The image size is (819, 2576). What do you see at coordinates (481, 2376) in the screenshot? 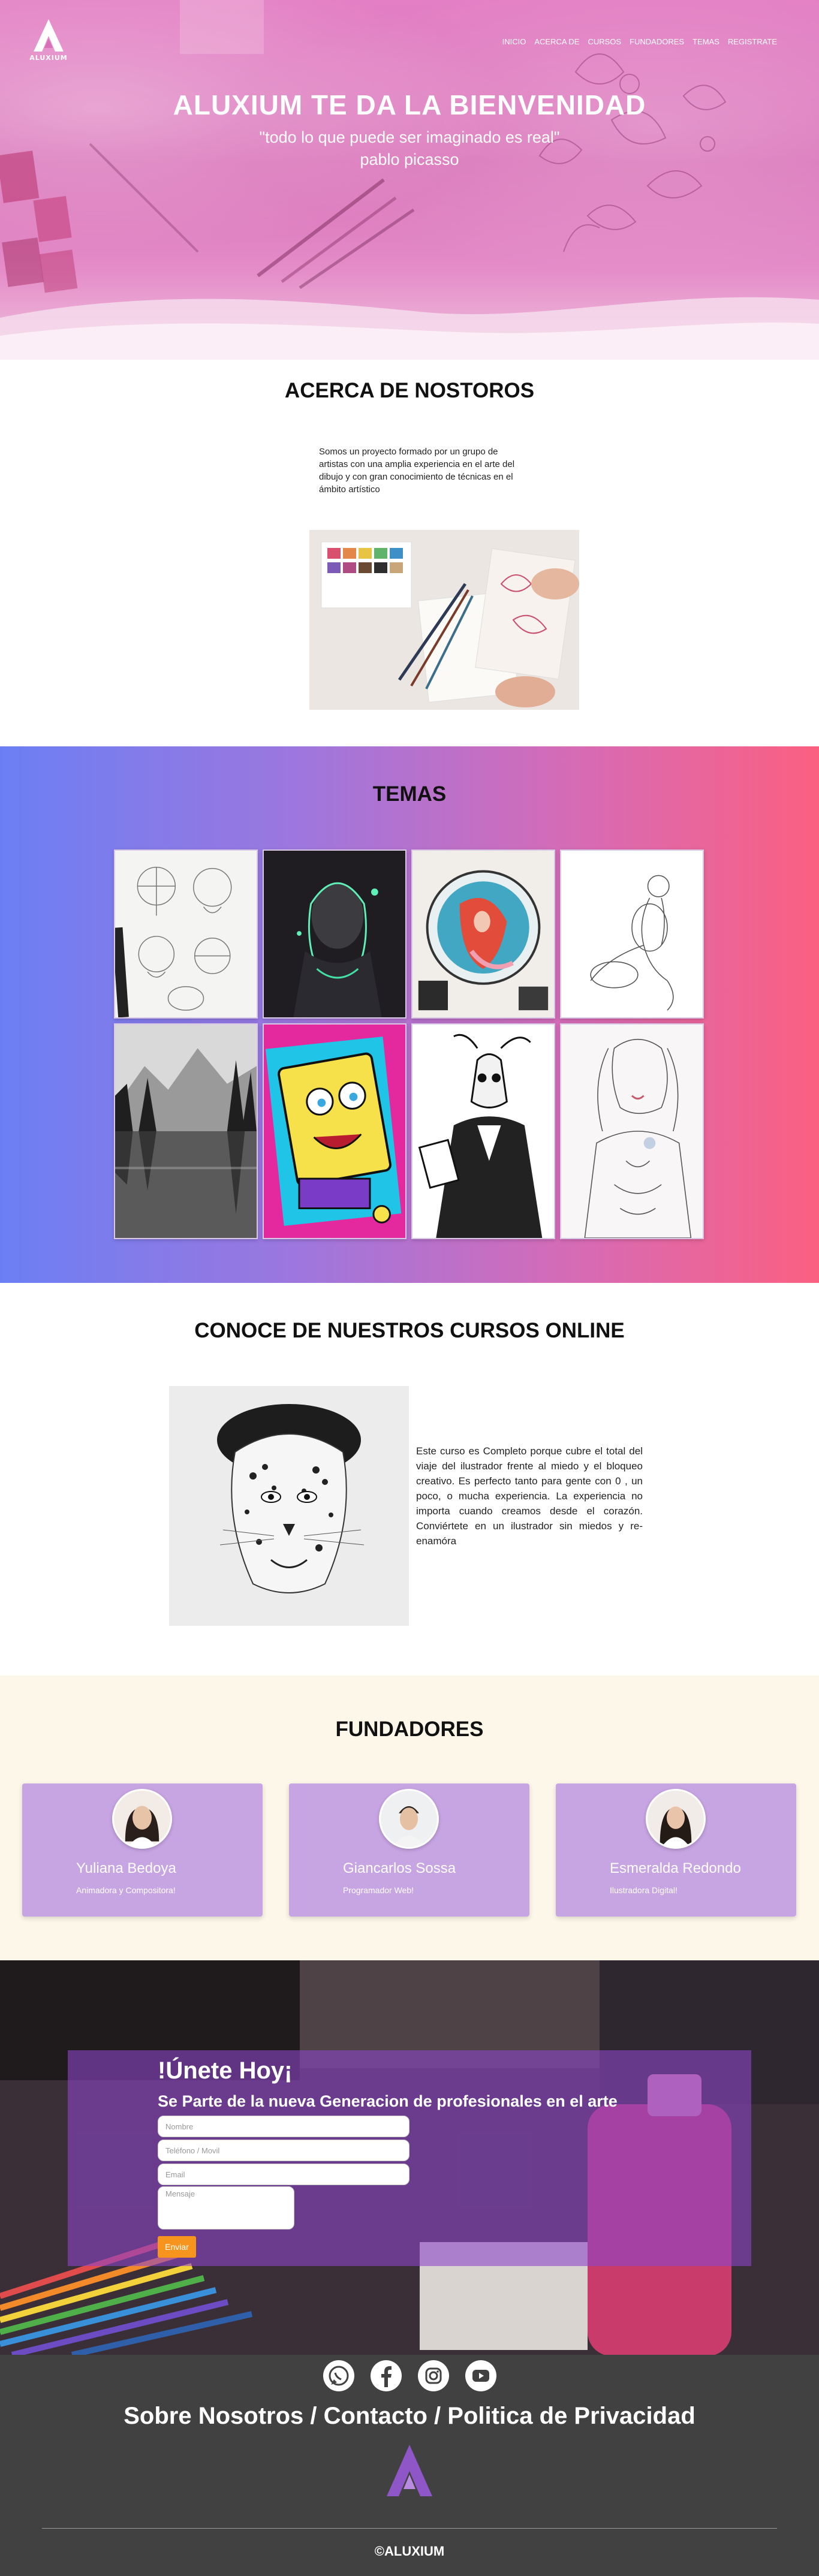
I see `youtube-icon` at bounding box center [481, 2376].